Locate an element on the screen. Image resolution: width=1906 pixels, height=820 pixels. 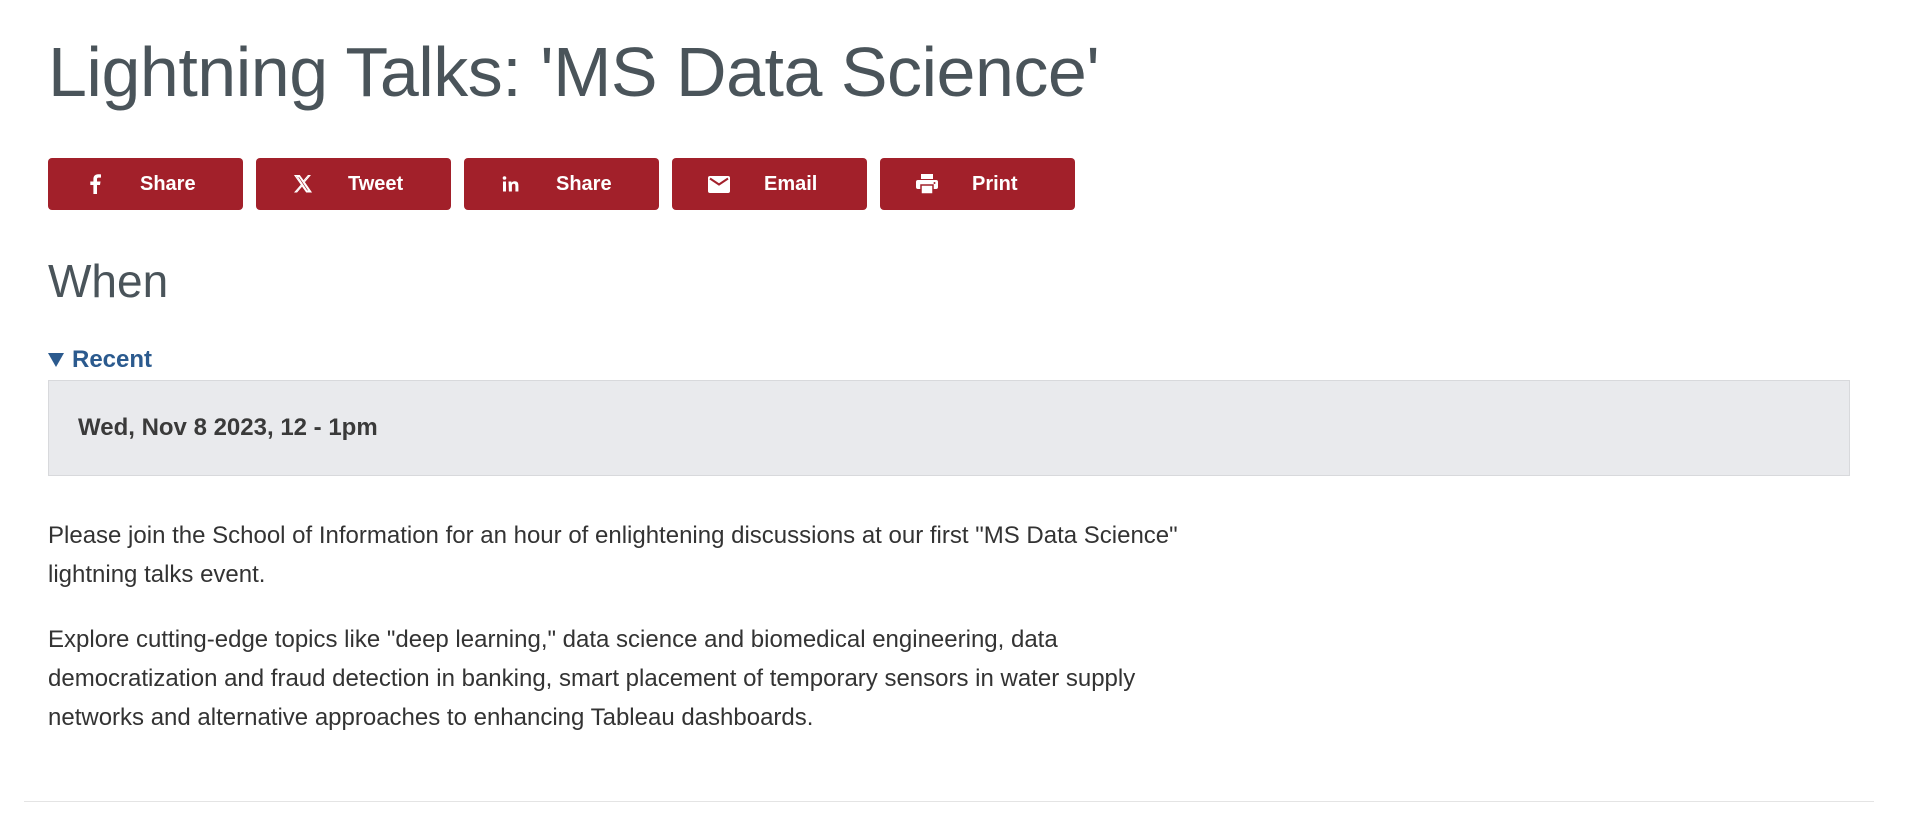
recent-disclosure-toggle: Recent is located at coordinates (100, 360).